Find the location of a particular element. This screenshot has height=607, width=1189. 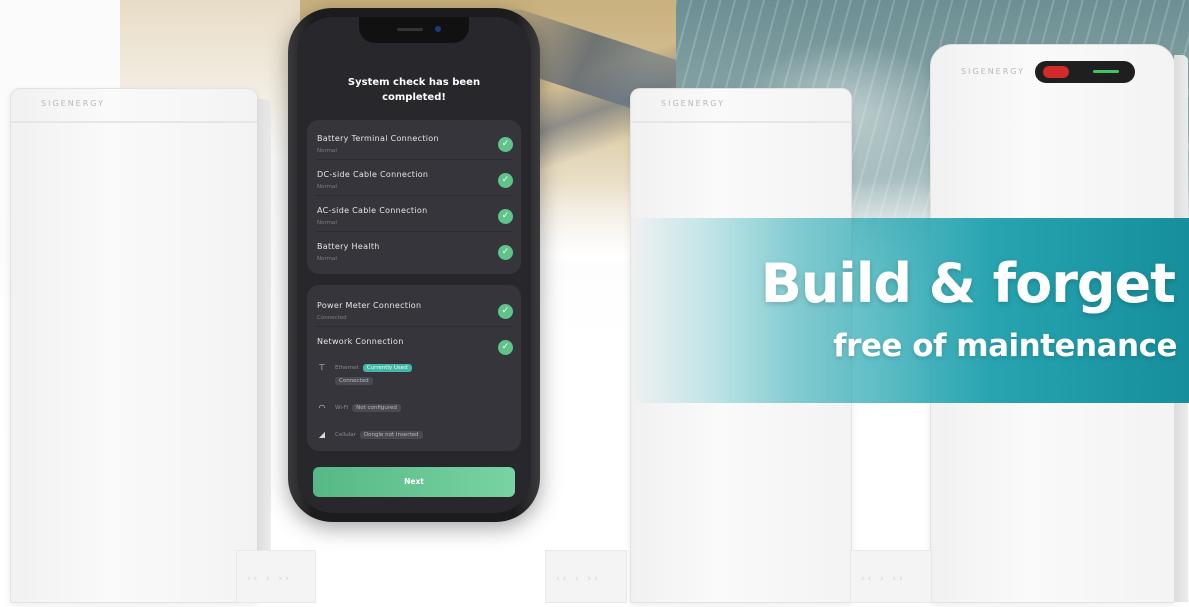

network-wifi: ◠ Wi-Fi Not configured is located at coordinates (359, 407).